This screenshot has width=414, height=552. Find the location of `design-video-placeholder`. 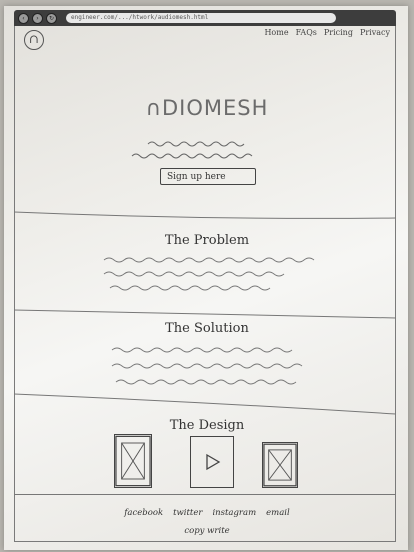

design-video-placeholder is located at coordinates (212, 462).